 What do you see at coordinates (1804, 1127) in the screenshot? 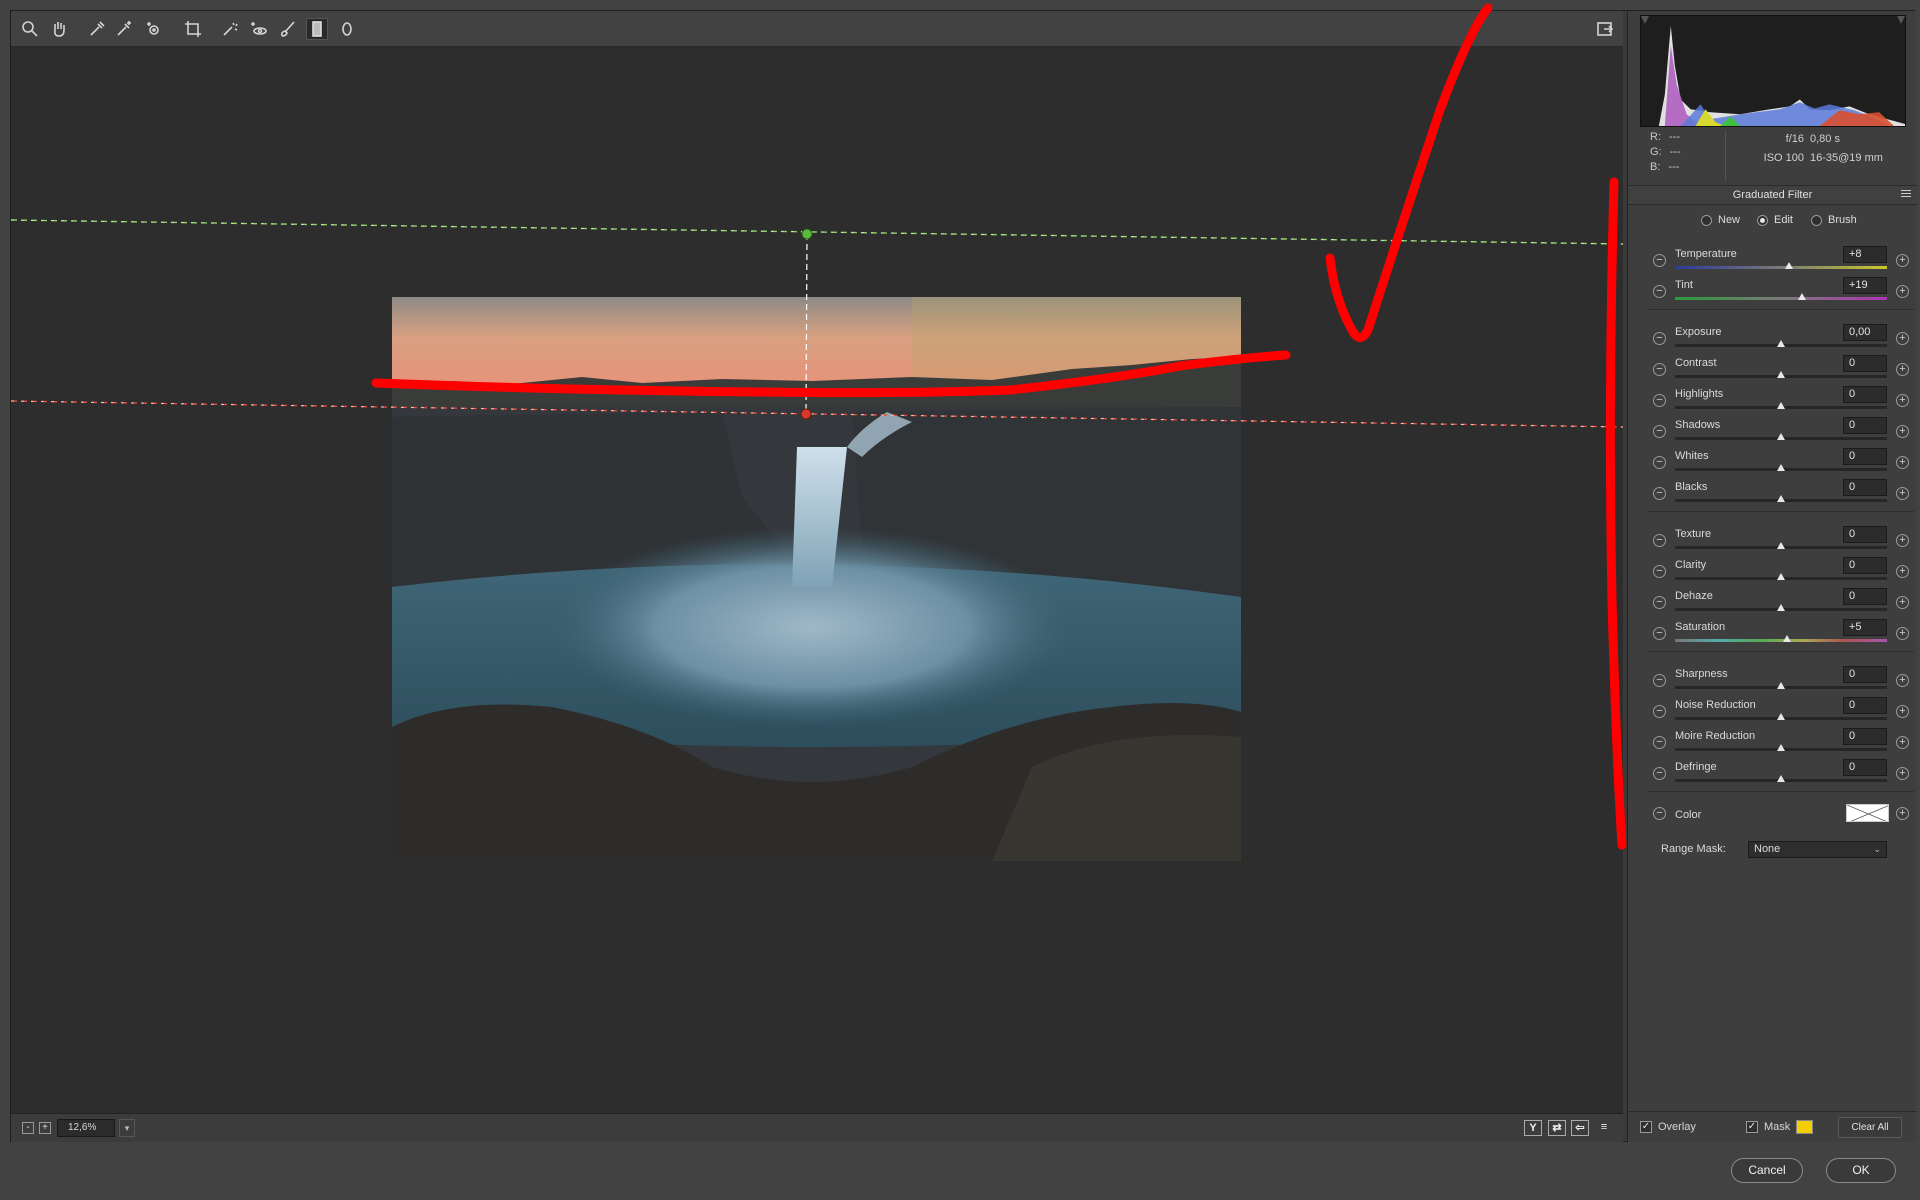
I see `mask-color-swatch` at bounding box center [1804, 1127].